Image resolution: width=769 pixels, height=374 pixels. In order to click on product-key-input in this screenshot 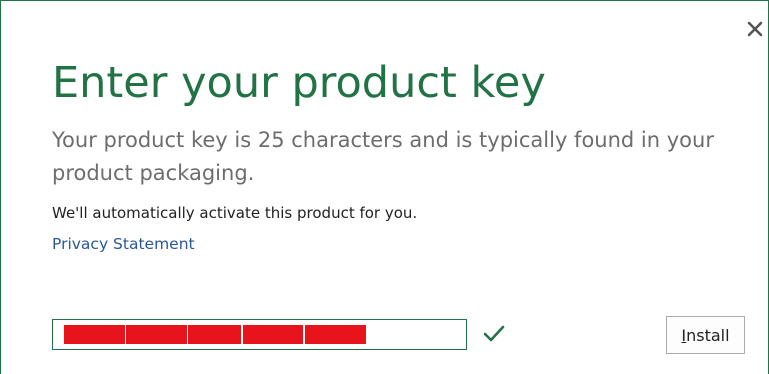, I will do `click(259, 334)`.